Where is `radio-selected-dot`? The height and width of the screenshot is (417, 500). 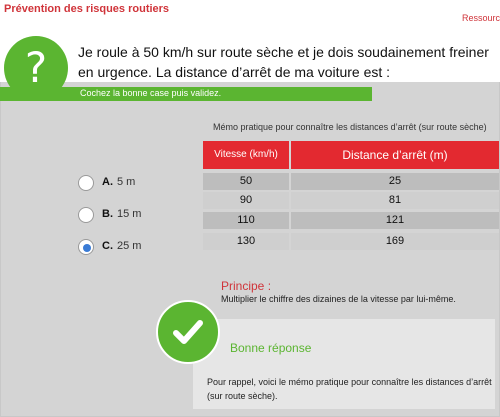
radio-selected-dot is located at coordinates (87, 248).